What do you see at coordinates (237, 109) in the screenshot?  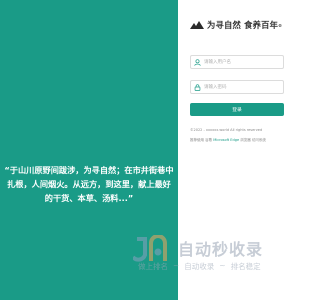 I see `login-button: 登录` at bounding box center [237, 109].